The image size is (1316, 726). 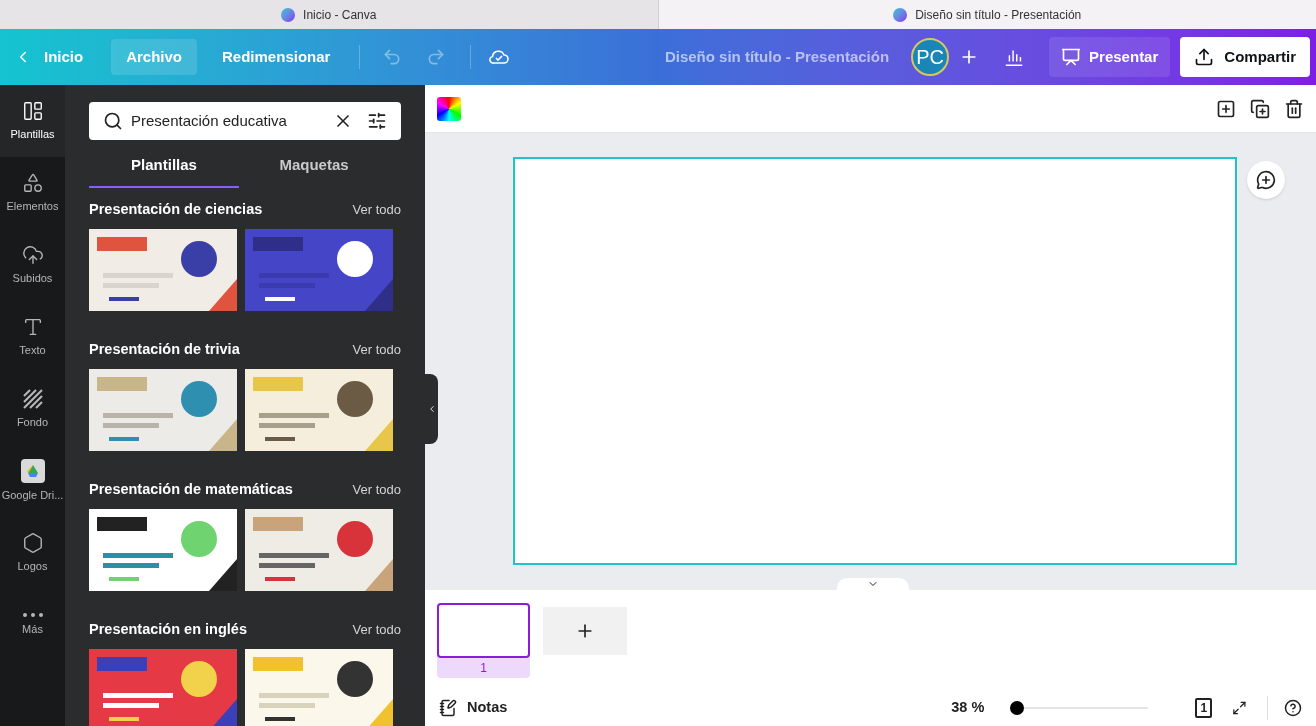 What do you see at coordinates (228, 121) in the screenshot?
I see `search-input: Presentación educativa` at bounding box center [228, 121].